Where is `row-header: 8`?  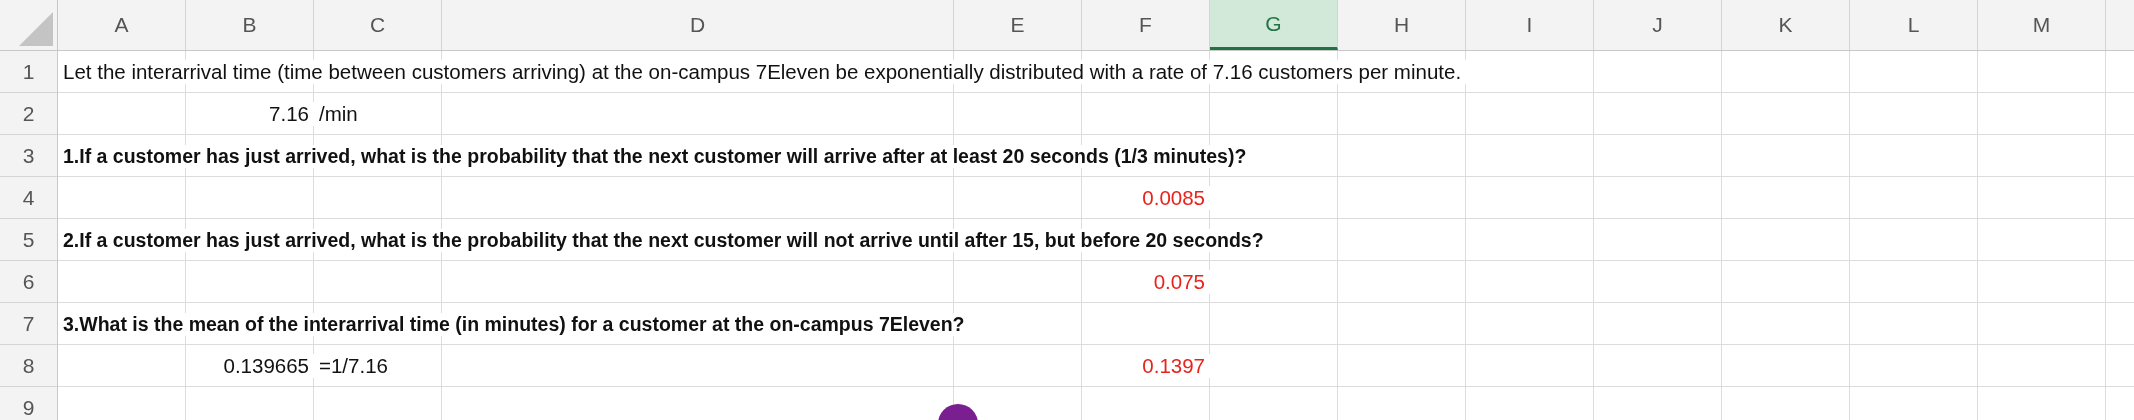
row-header: 8 is located at coordinates (29, 366).